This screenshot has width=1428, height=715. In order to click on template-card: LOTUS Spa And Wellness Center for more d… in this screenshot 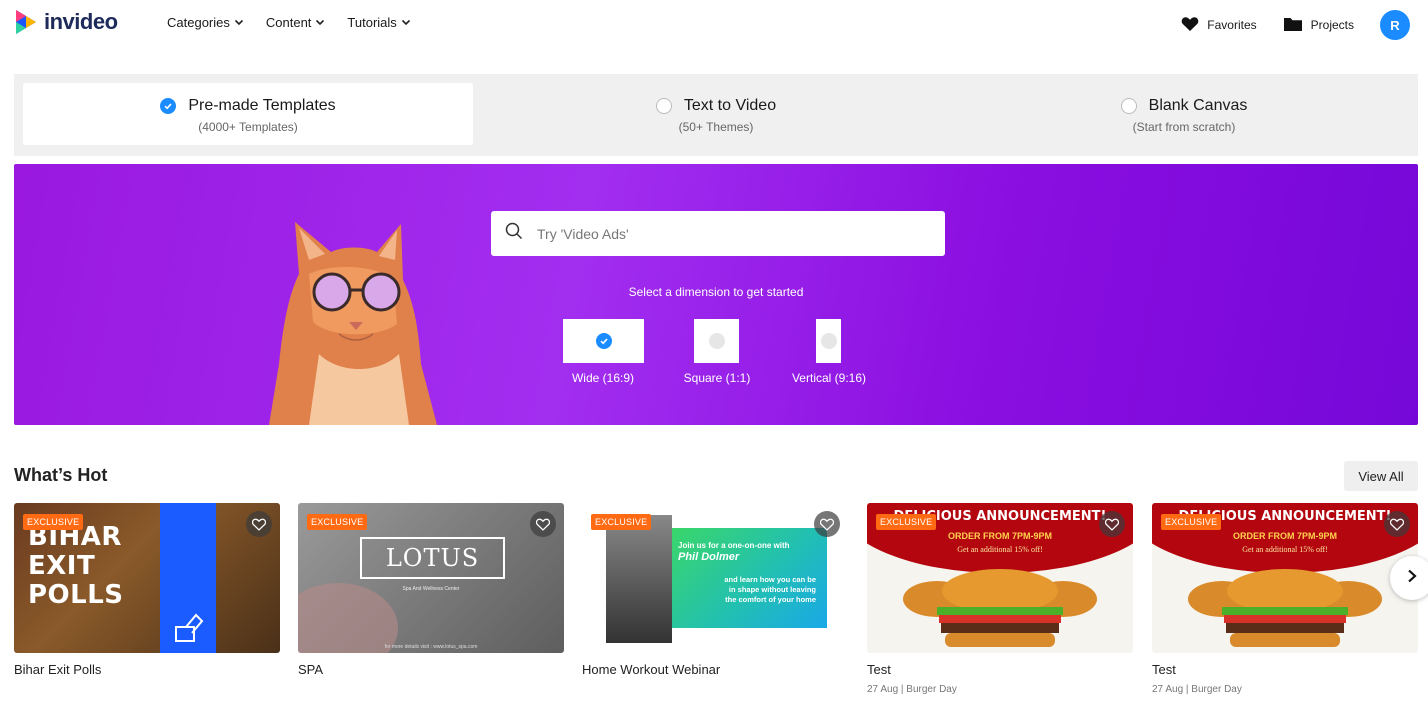, I will do `click(431, 590)`.